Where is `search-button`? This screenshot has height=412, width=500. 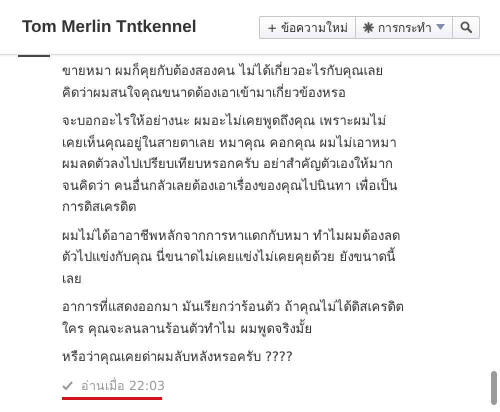
search-button is located at coordinates (466, 27).